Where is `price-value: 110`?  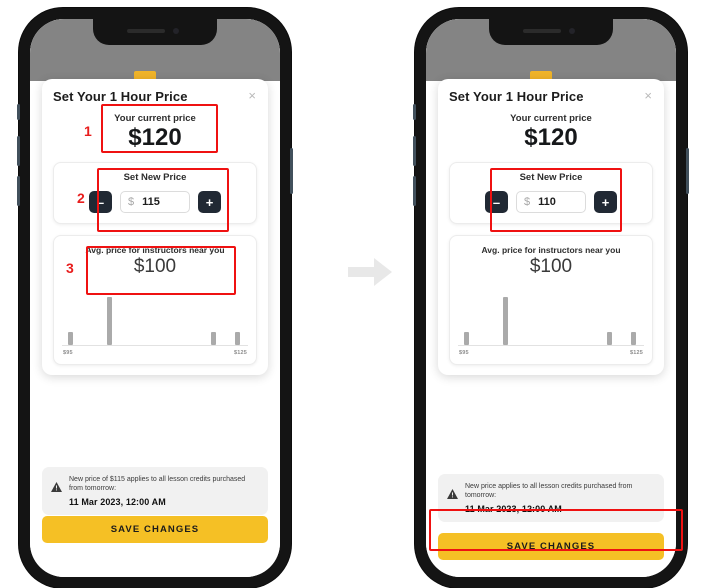
price-value: 110 is located at coordinates (547, 202).